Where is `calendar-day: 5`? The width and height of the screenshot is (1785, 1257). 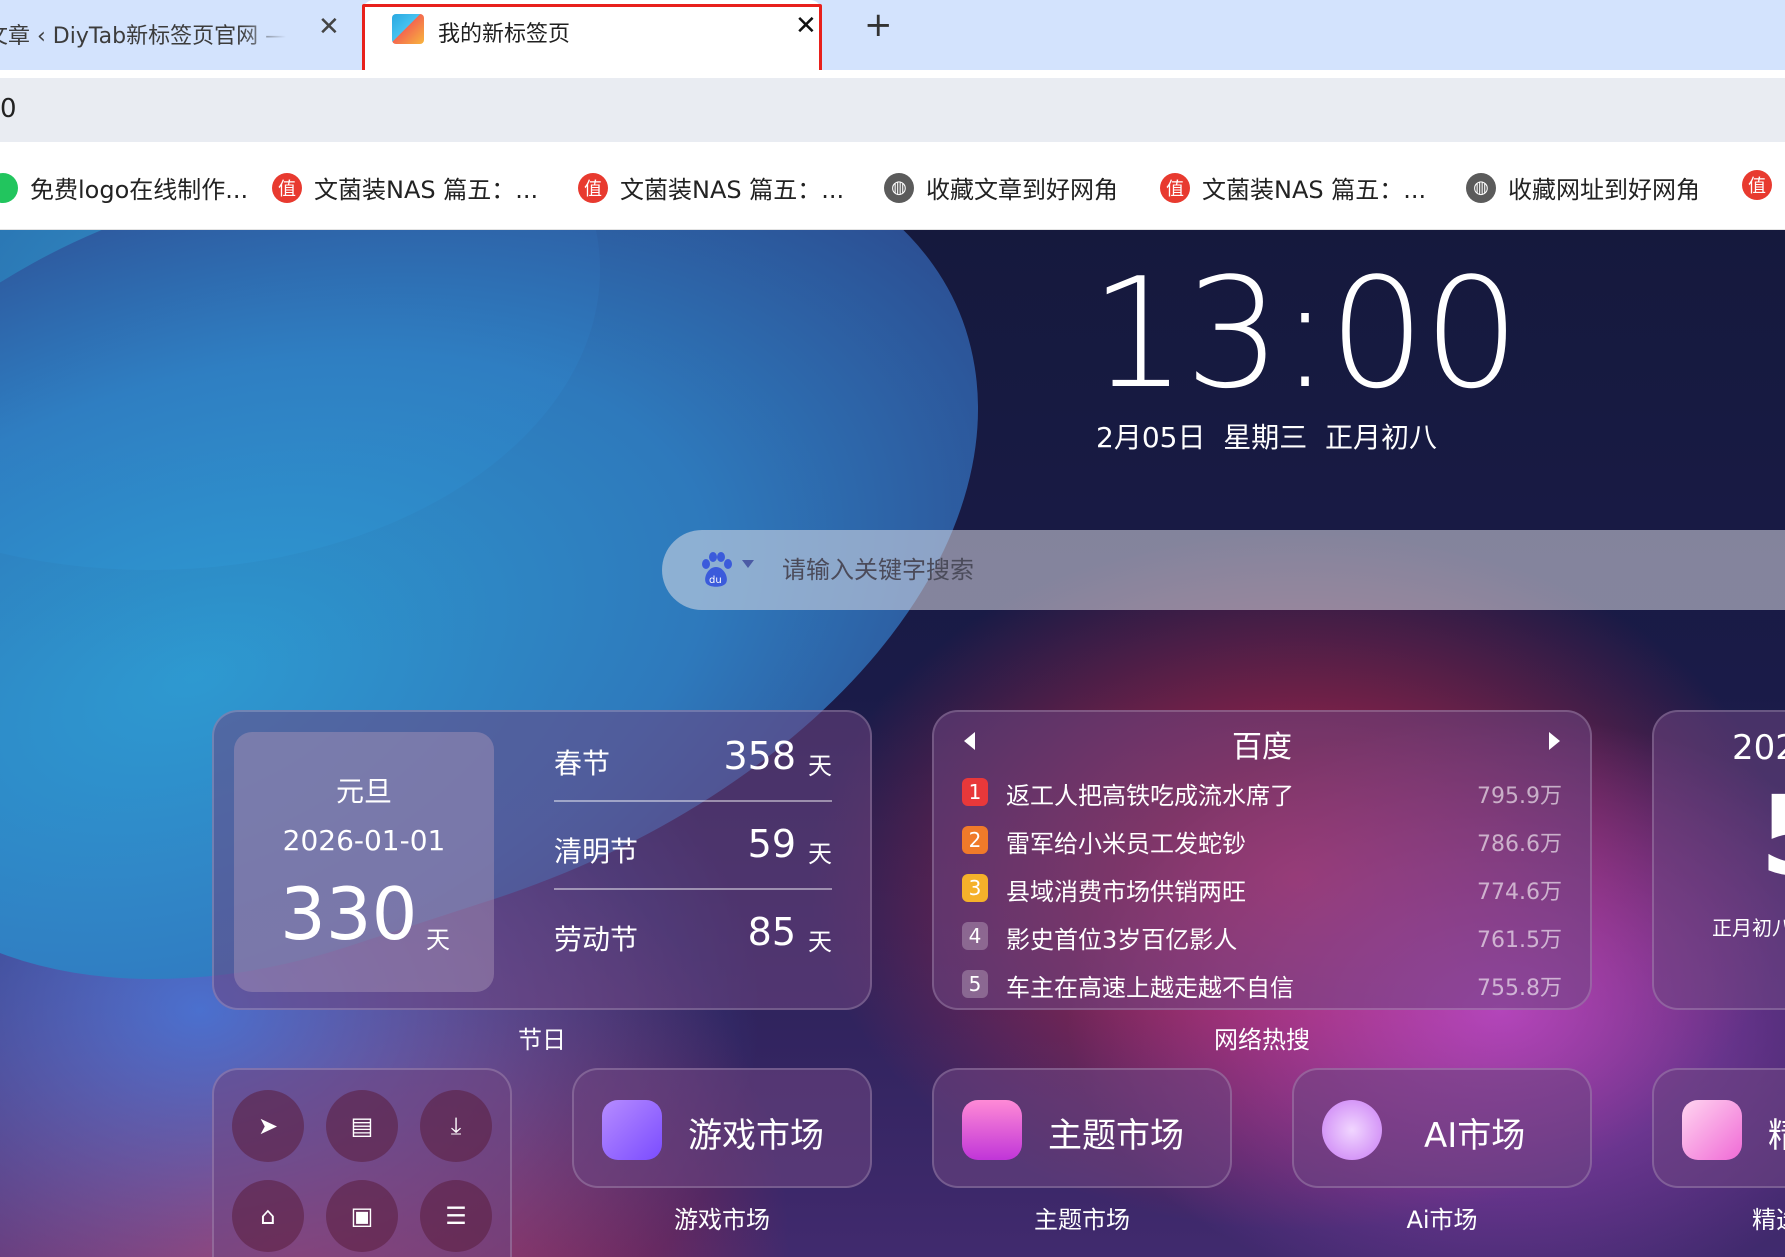 calendar-day: 5 is located at coordinates (1772, 836).